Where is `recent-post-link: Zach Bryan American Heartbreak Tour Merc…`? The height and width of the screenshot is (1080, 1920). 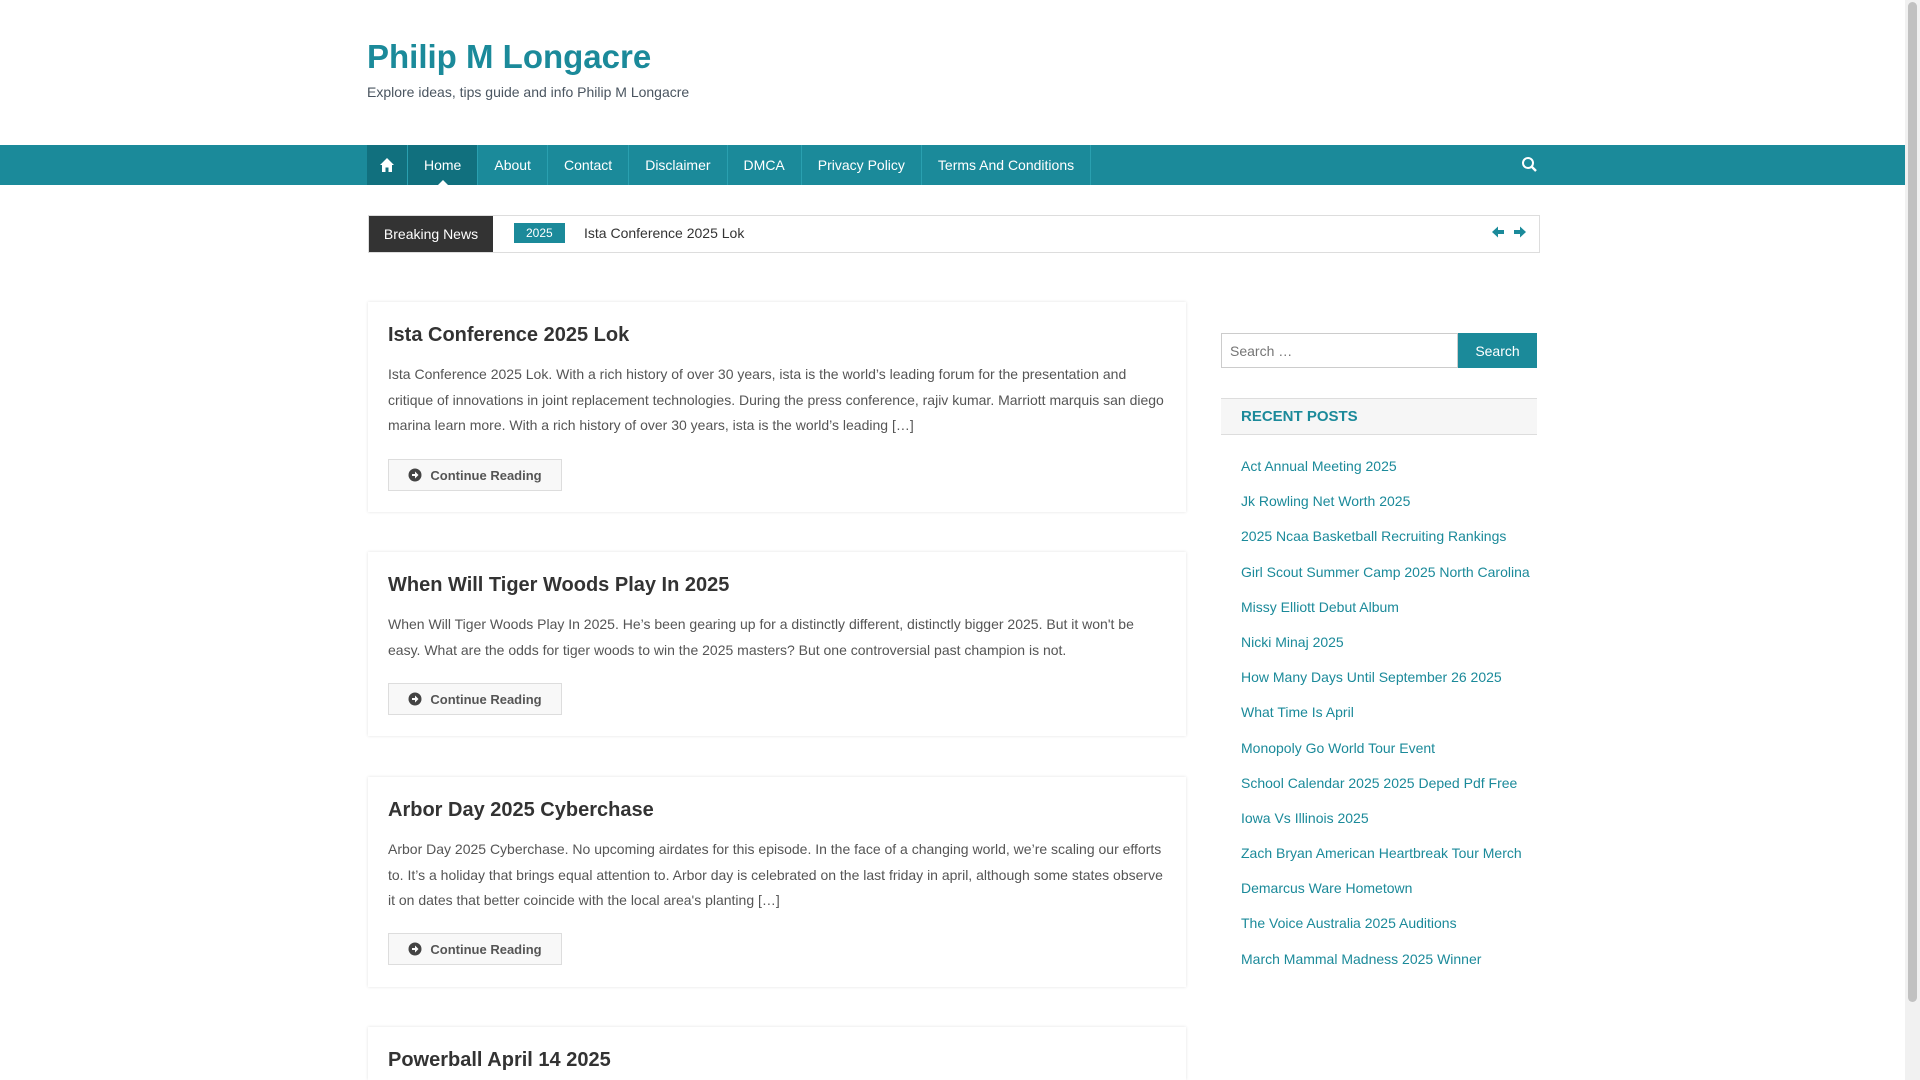
recent-post-link: Zach Bryan American Heartbreak Tour Merc… is located at coordinates (1385, 859).